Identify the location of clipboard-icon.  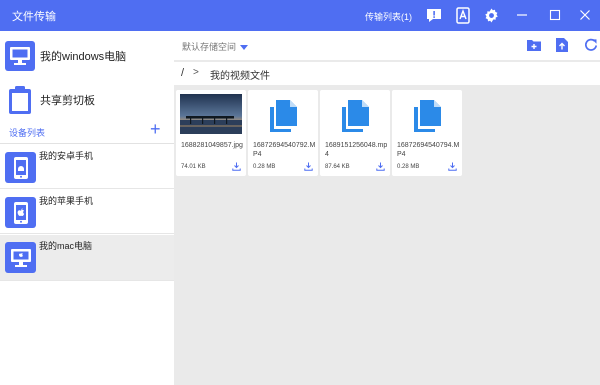
(20, 100).